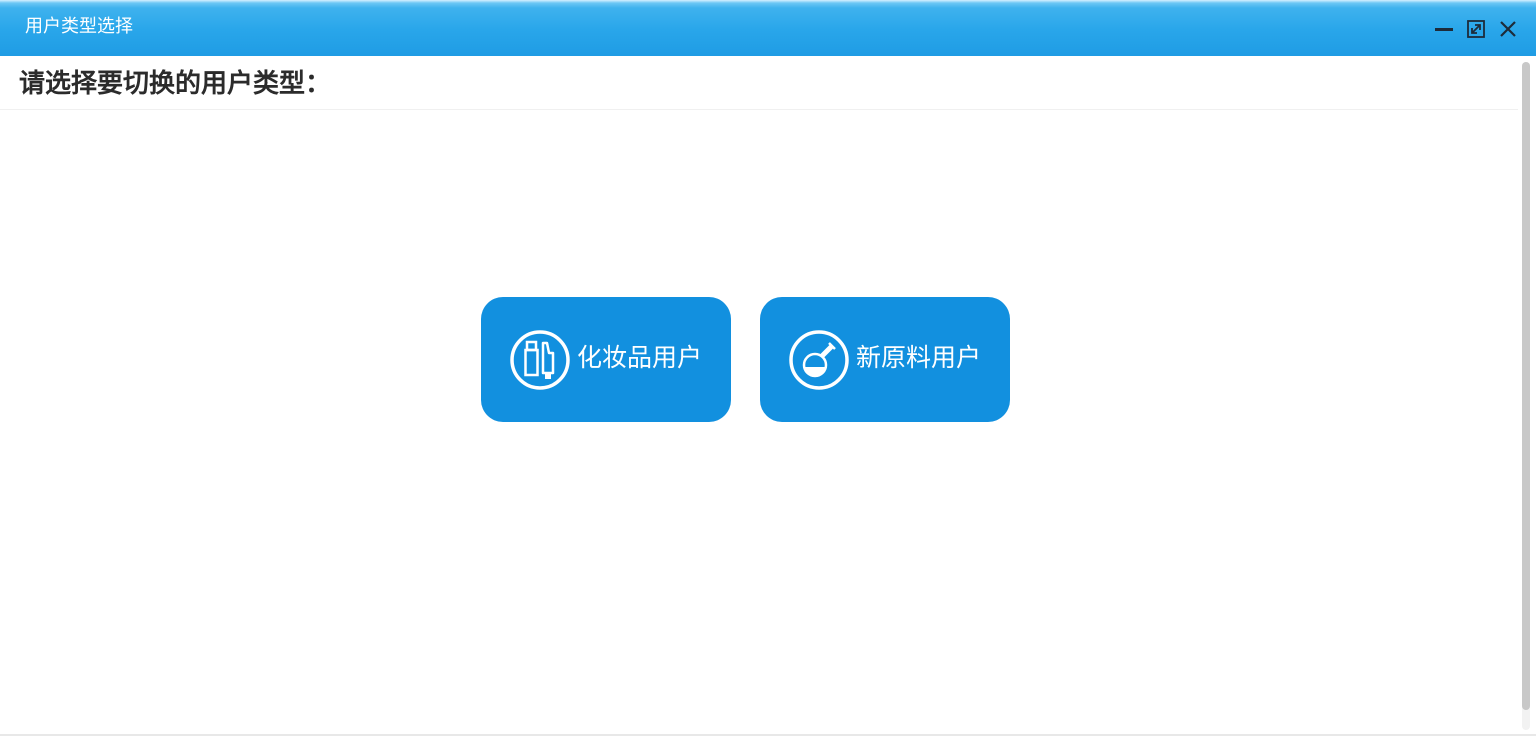  I want to click on cosmetics-user-label: 化妆品用户, so click(640, 357).